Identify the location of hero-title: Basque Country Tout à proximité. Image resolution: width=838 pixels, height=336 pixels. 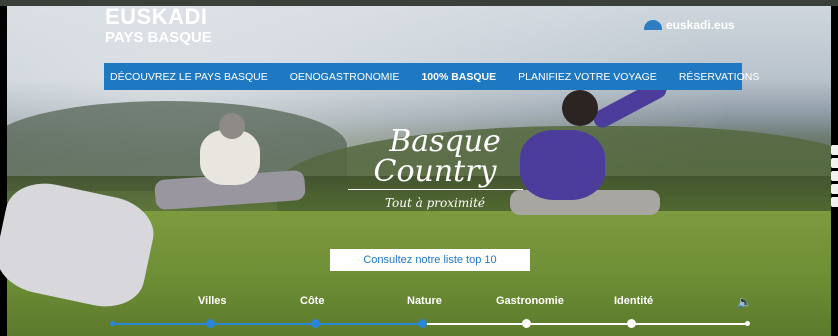
(435, 168).